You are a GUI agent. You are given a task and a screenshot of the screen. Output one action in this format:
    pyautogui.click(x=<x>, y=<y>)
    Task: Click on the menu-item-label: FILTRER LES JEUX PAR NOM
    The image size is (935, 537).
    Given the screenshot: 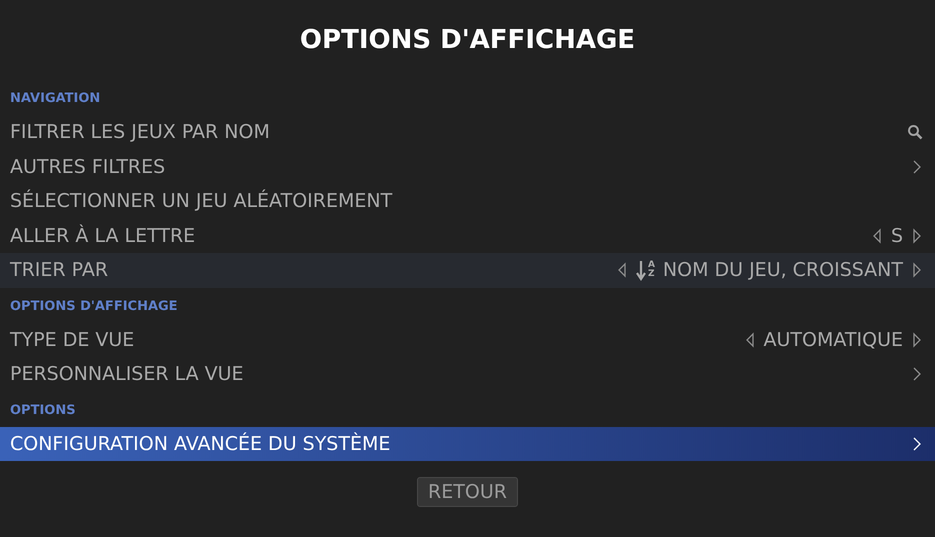 What is the action you would take?
    pyautogui.click(x=140, y=132)
    